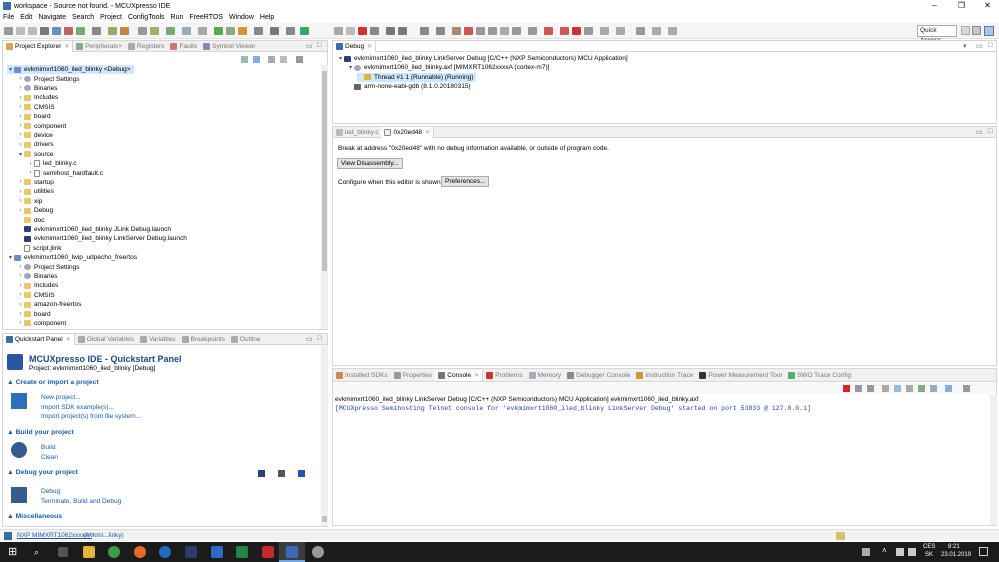 Image resolution: width=999 pixels, height=562 pixels. Describe the element at coordinates (50, 491) in the screenshot. I see `debug-link: Debug` at that location.